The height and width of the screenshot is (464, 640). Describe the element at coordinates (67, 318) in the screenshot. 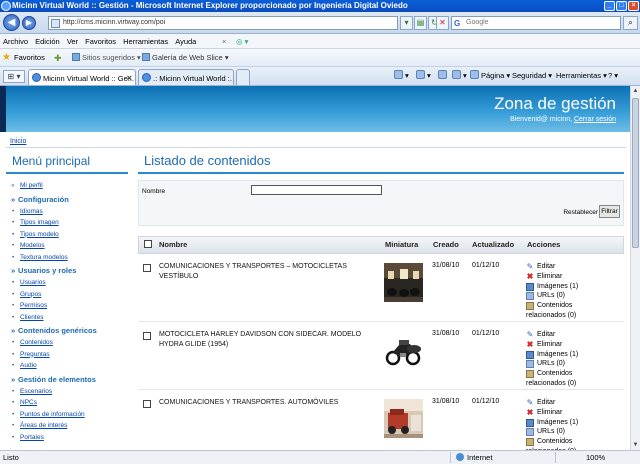

I see `sidebar-item-clientes: Clientes` at that location.